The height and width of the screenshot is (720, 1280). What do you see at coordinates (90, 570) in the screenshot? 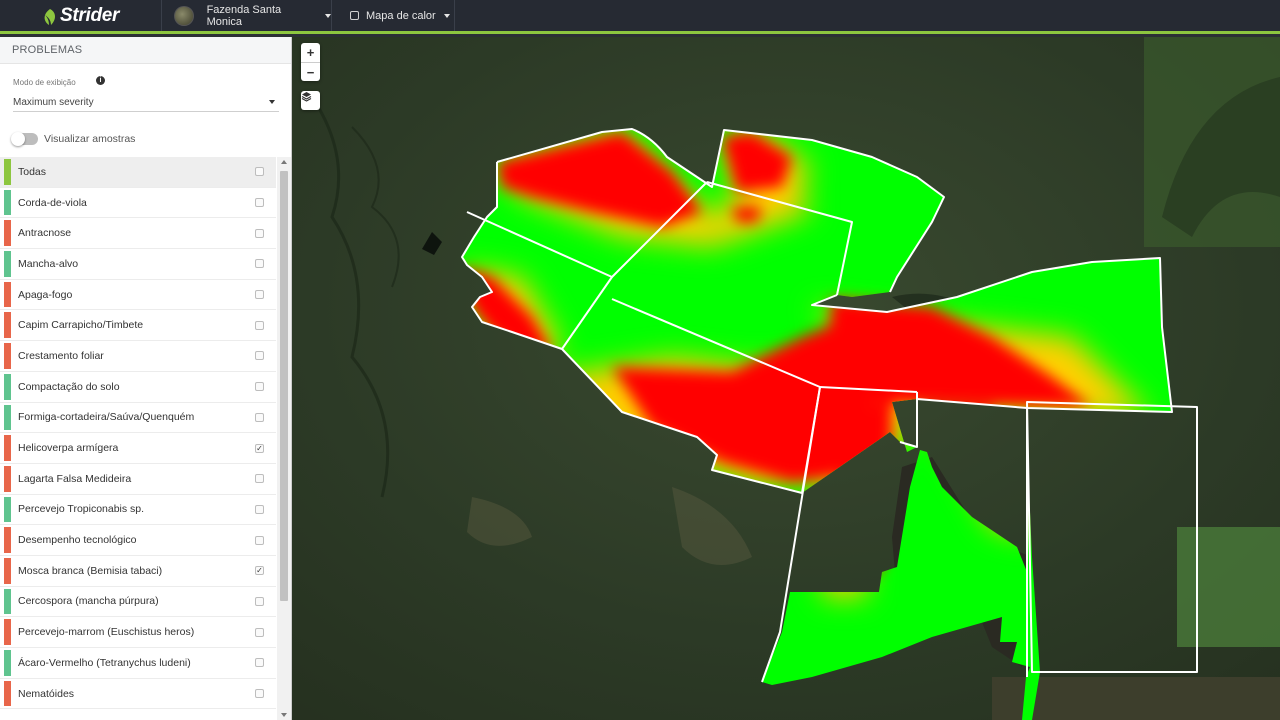
I see `problem-item-label: Mosca branca (Bemisia tabaci)` at bounding box center [90, 570].